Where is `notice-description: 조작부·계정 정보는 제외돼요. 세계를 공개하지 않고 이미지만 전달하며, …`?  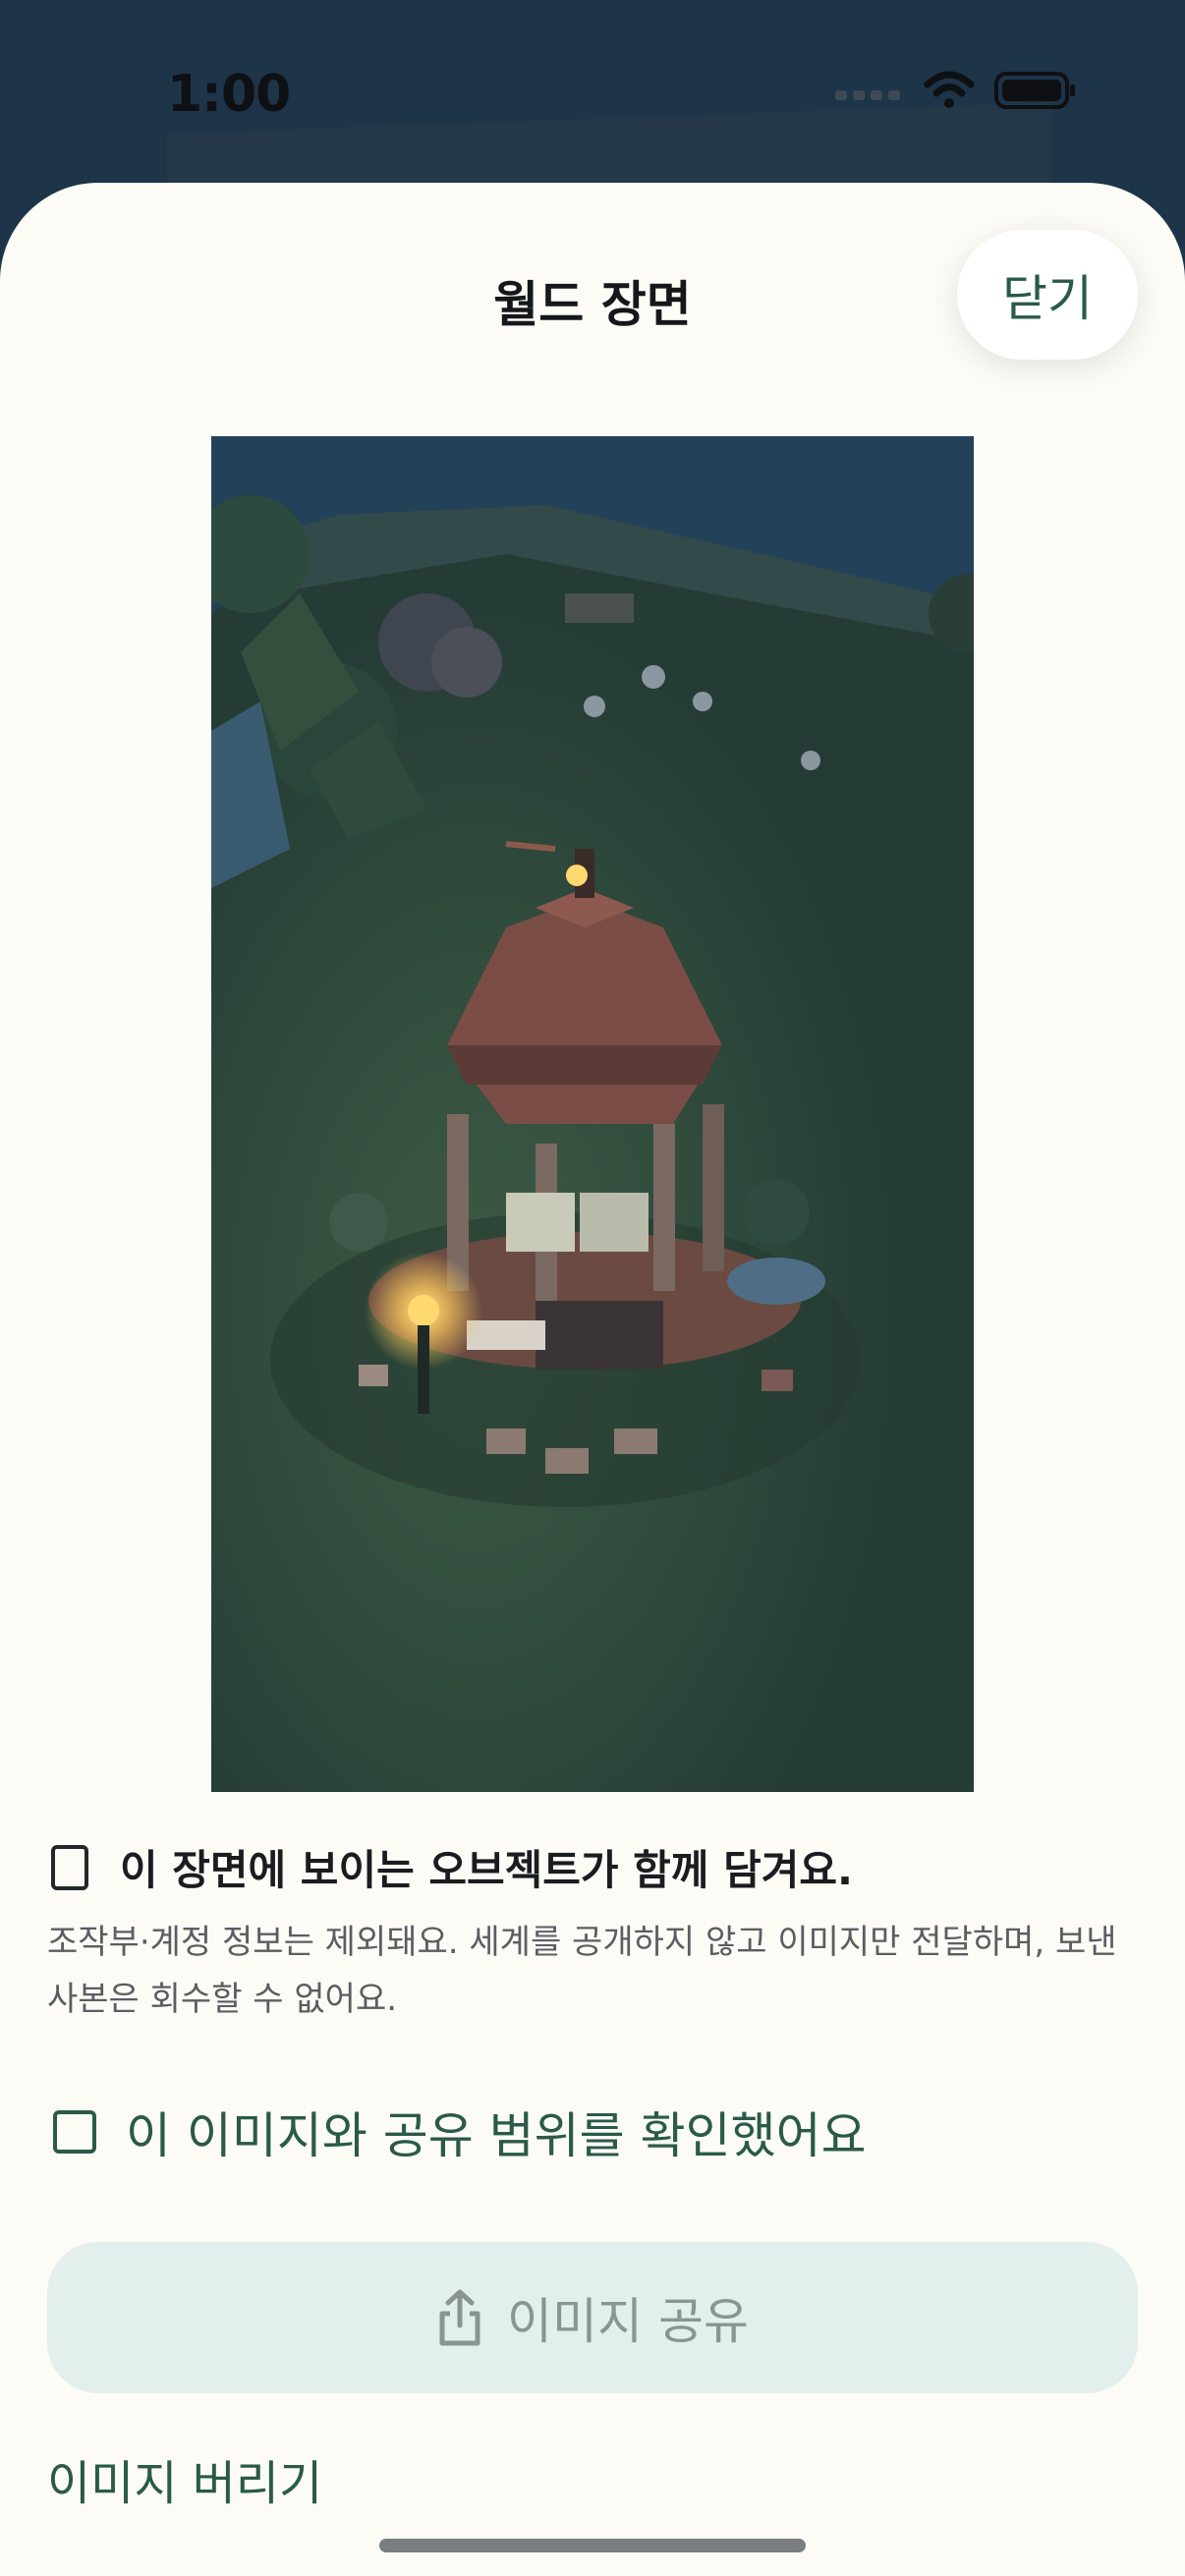 notice-description: 조작부·계정 정보는 제외돼요. 세계를 공개하지 않고 이미지만 전달하며, … is located at coordinates (582, 1971).